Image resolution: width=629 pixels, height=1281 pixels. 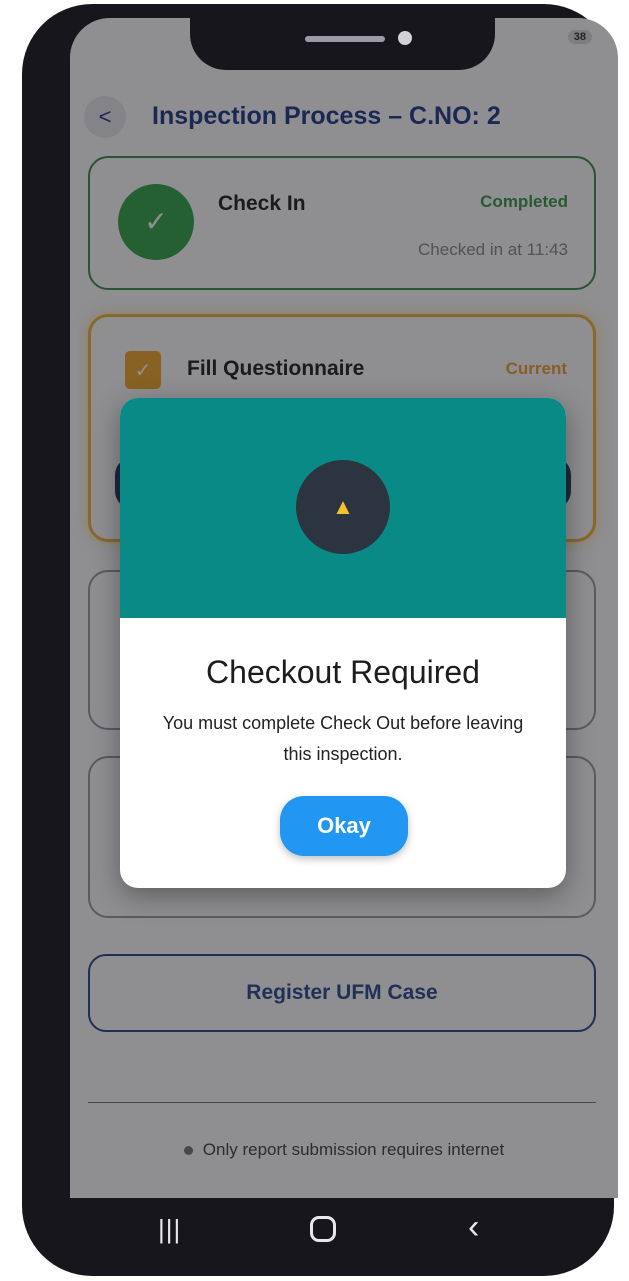 I want to click on dialog-header: ▲, so click(x=343, y=508).